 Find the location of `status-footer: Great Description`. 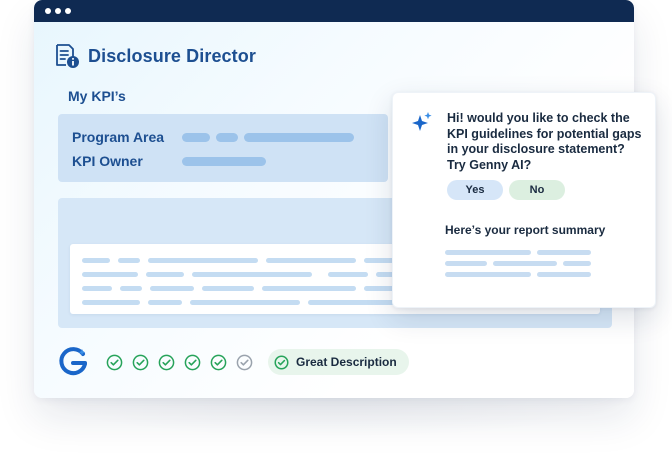

status-footer: Great Description is located at coordinates (232, 362).